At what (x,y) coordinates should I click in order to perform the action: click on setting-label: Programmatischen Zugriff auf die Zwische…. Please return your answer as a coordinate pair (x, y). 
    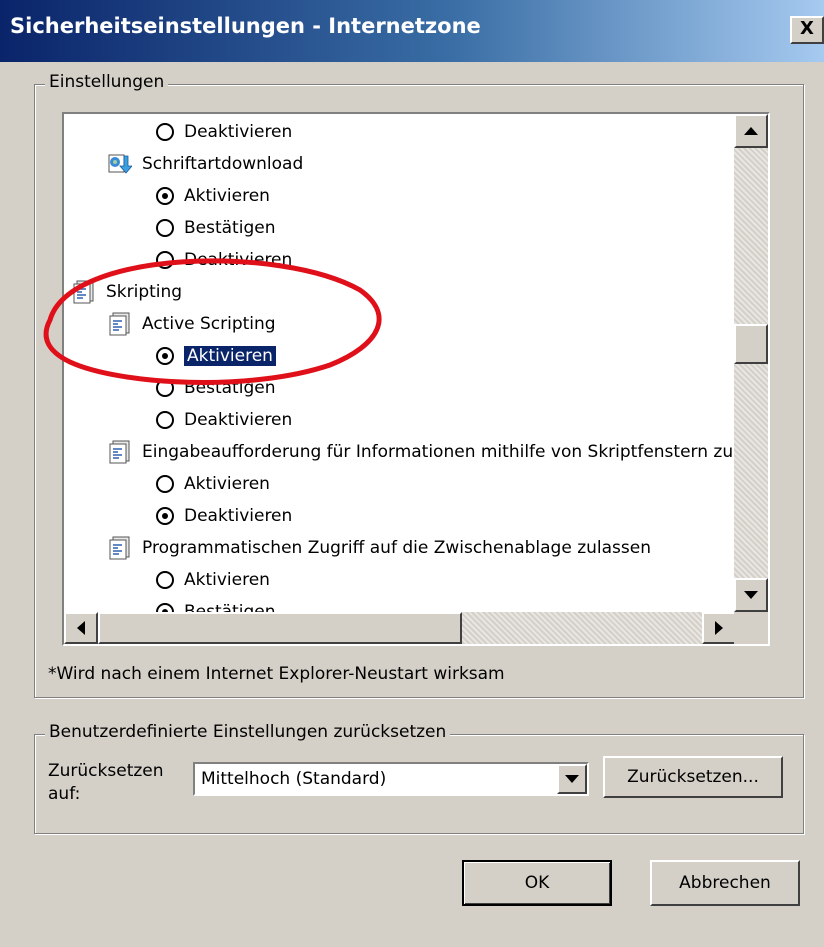
    Looking at the image, I should click on (396, 548).